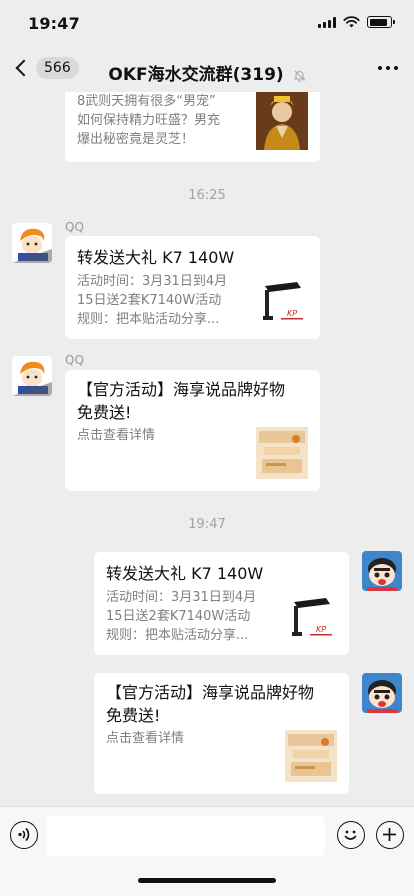 This screenshot has height=896, width=414. Describe the element at coordinates (207, 880) in the screenshot. I see `home-indicator` at that location.